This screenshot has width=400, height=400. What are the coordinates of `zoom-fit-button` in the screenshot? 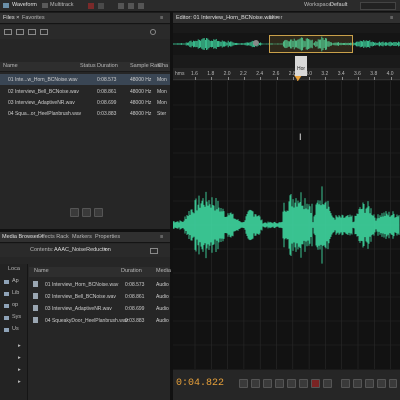 It's located at (369, 383).